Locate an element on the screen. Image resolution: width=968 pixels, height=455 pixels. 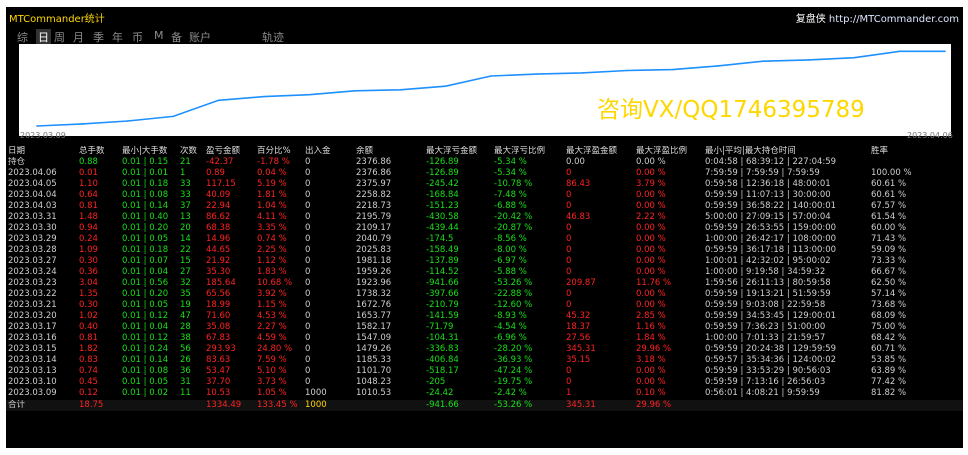
cell: 2376.86 is located at coordinates (374, 173).